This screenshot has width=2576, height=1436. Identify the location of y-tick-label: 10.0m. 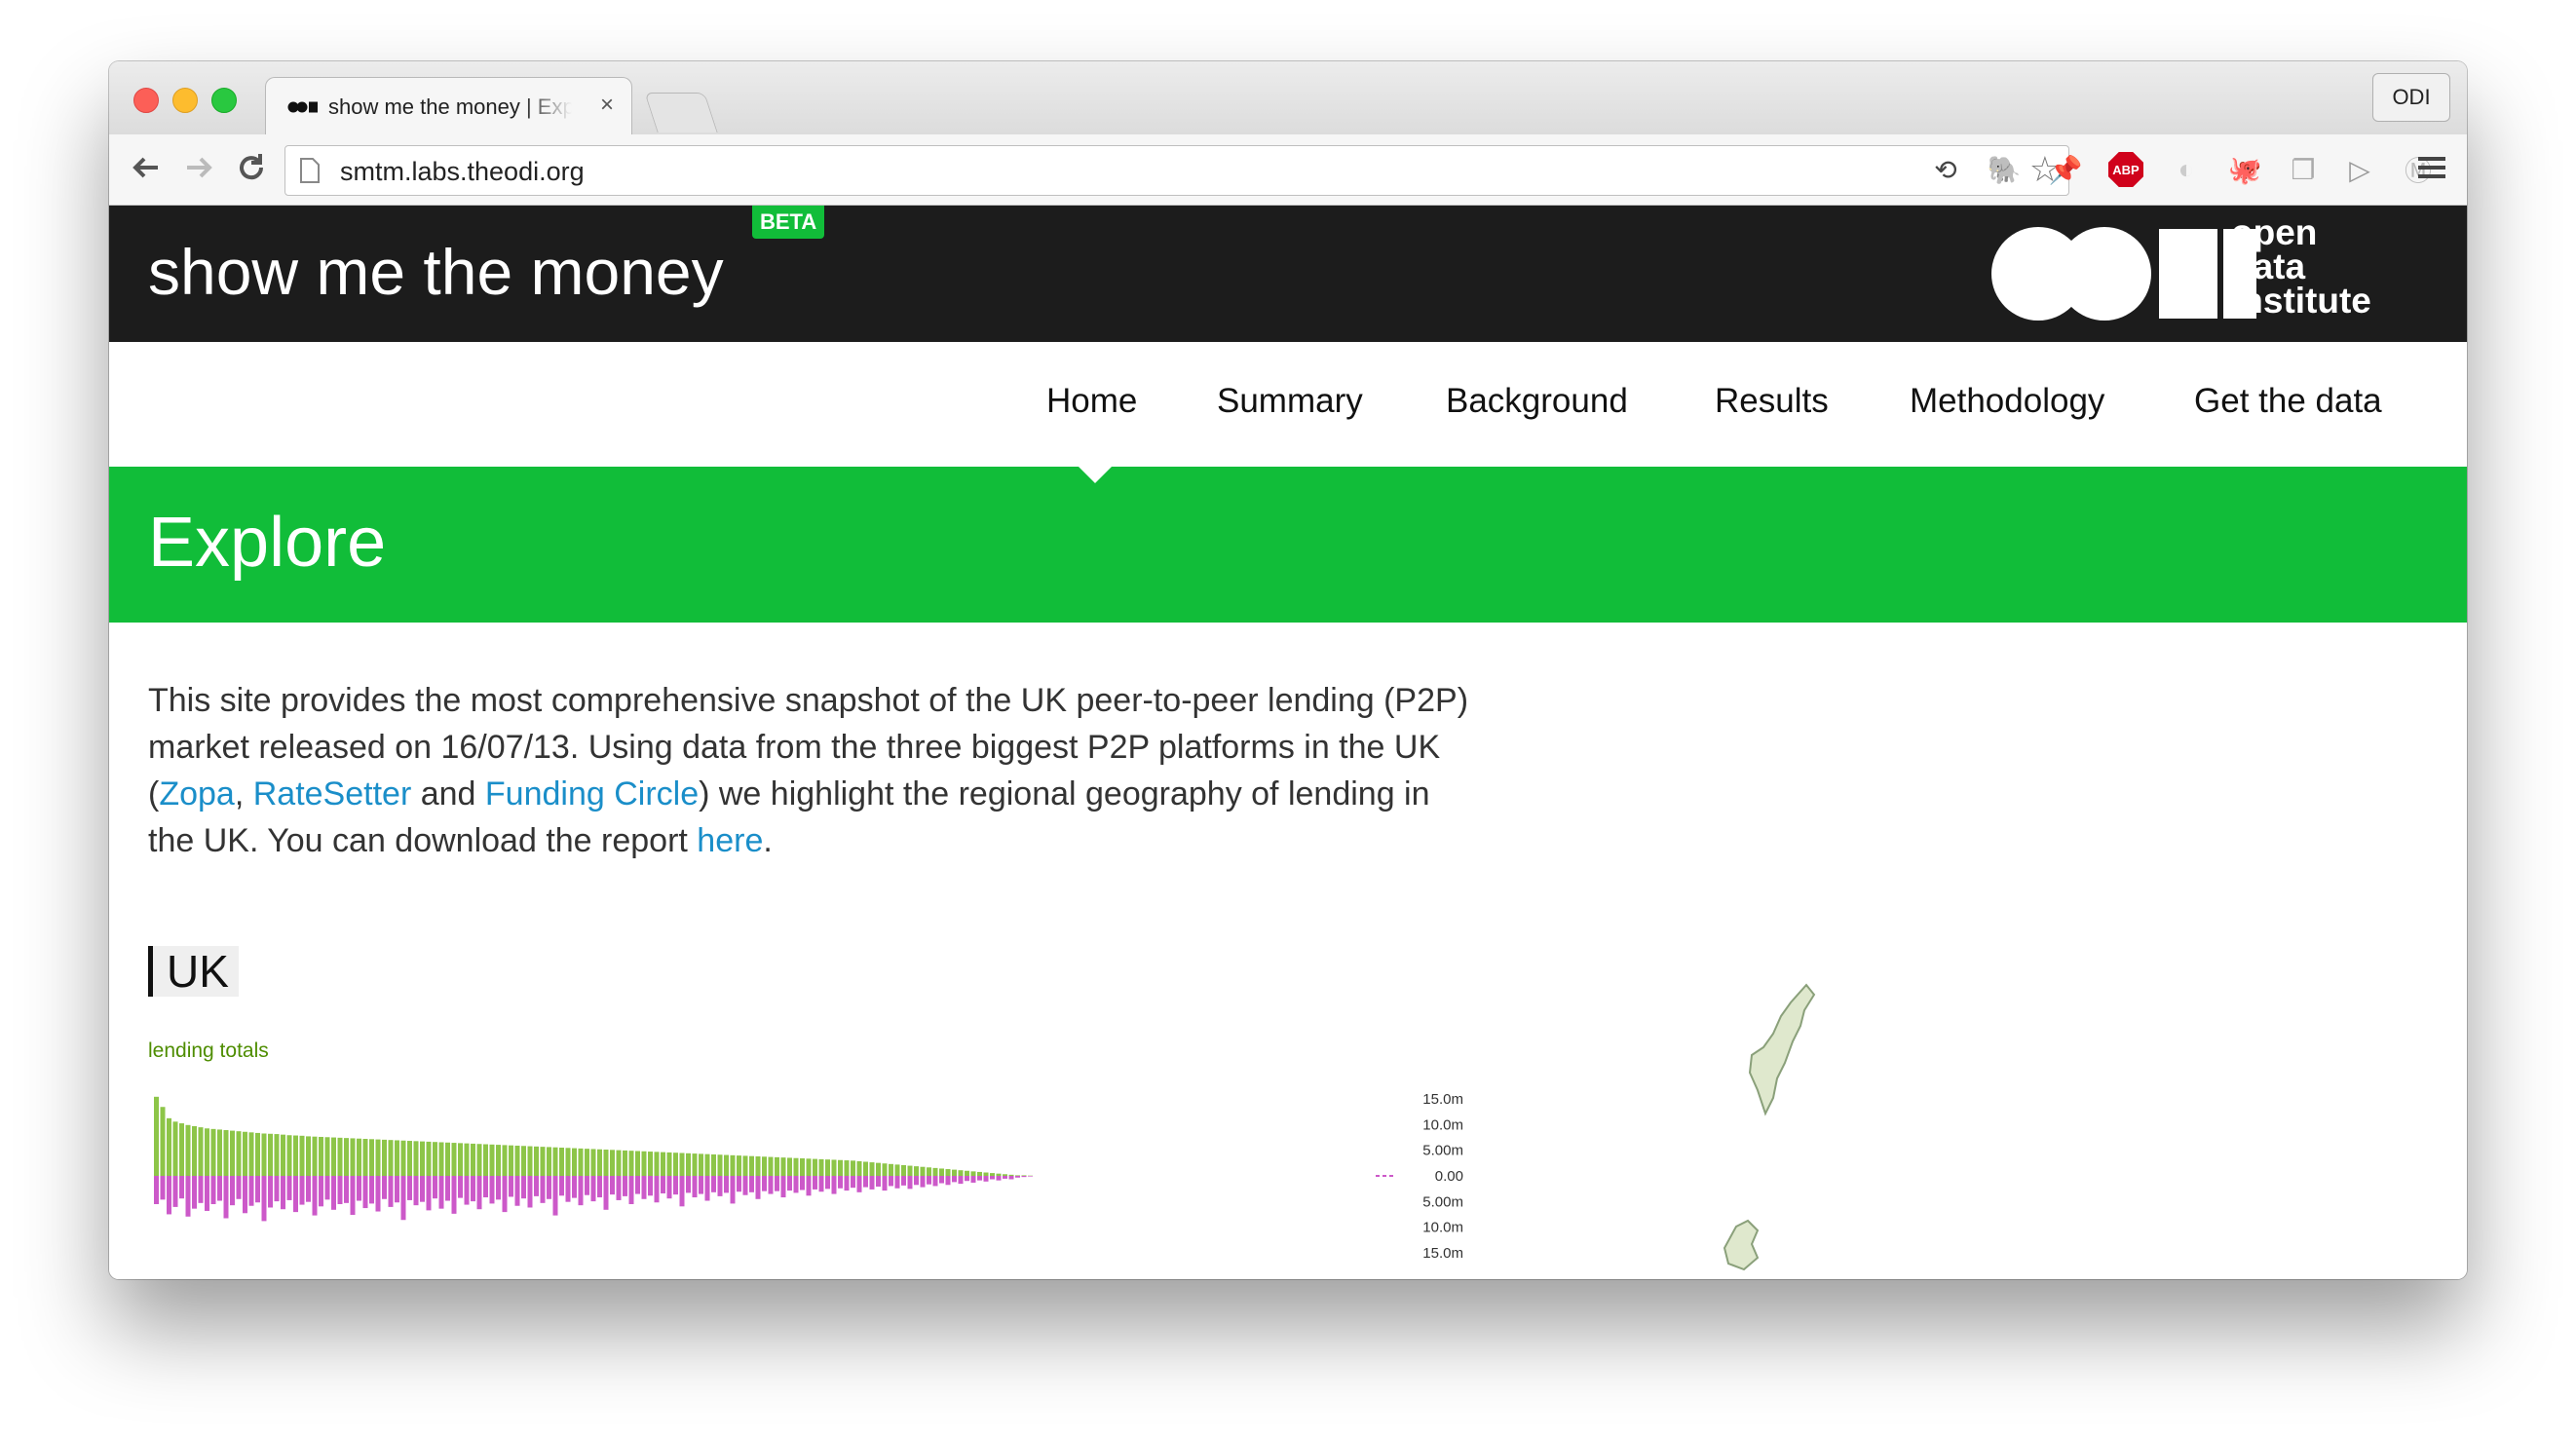
(1442, 1124).